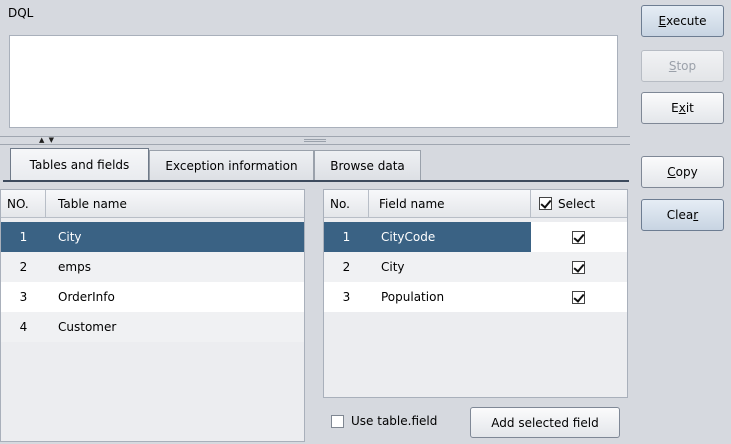 This screenshot has width=731, height=444. What do you see at coordinates (686, 66) in the screenshot?
I see `stop-label-post: top` at bounding box center [686, 66].